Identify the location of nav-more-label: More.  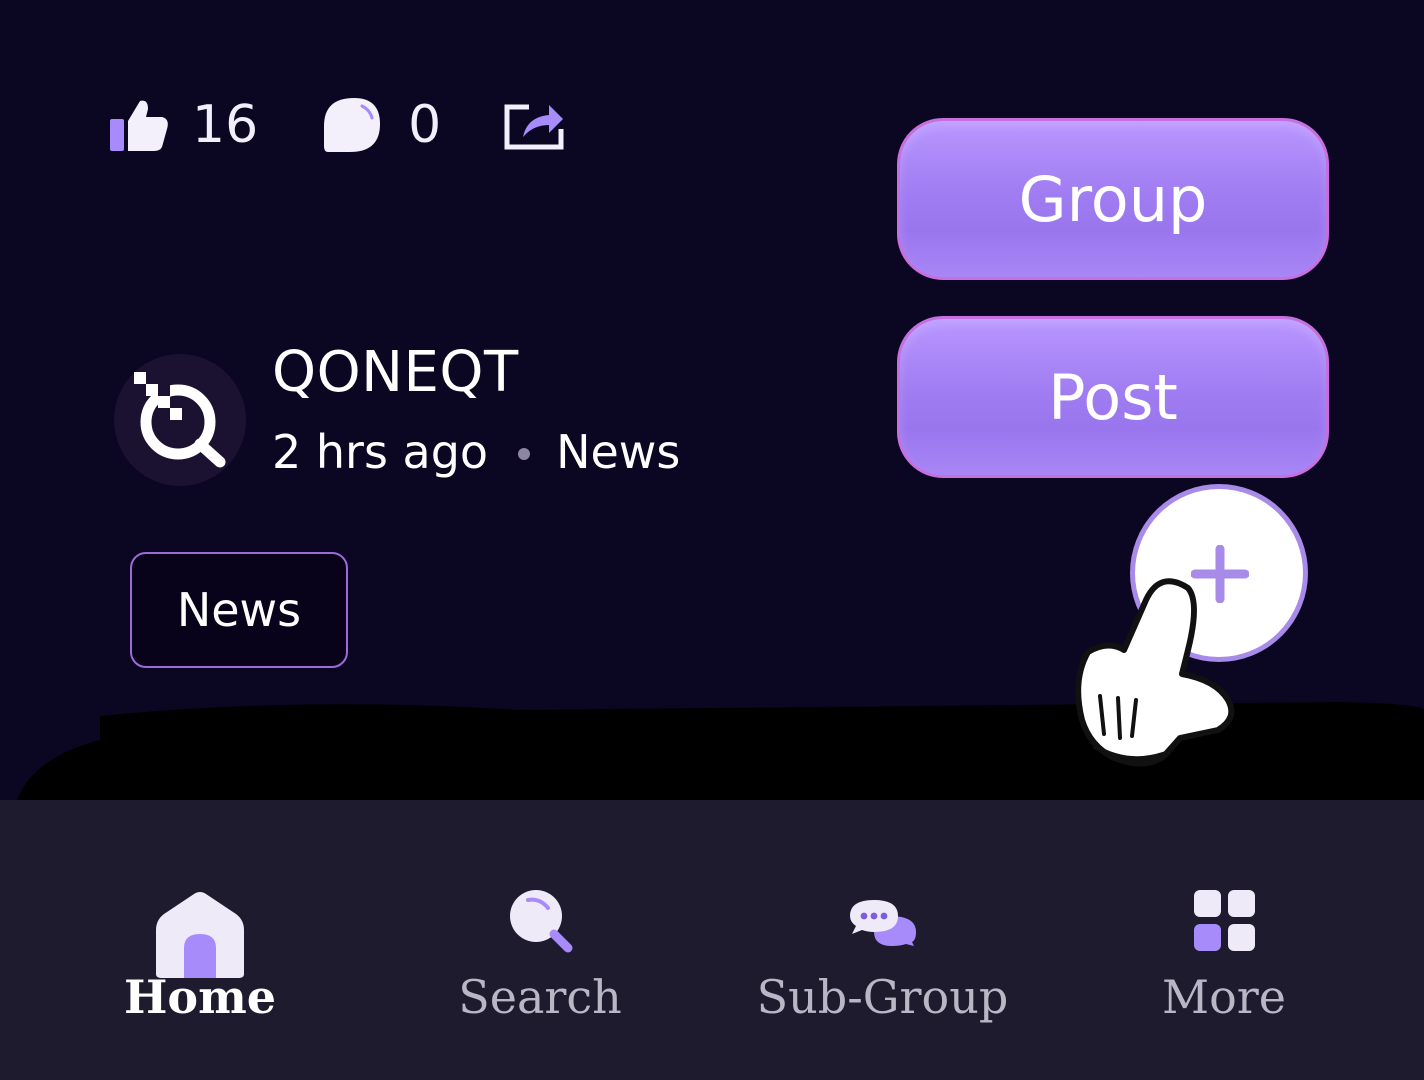
(1223, 997).